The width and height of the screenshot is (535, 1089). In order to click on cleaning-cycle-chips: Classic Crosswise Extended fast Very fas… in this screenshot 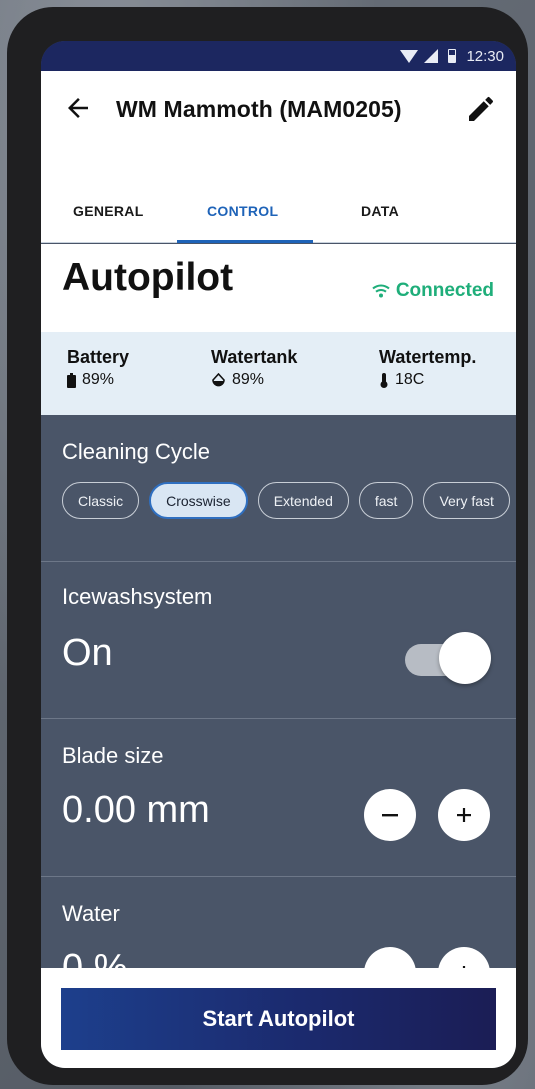, I will do `click(286, 500)`.